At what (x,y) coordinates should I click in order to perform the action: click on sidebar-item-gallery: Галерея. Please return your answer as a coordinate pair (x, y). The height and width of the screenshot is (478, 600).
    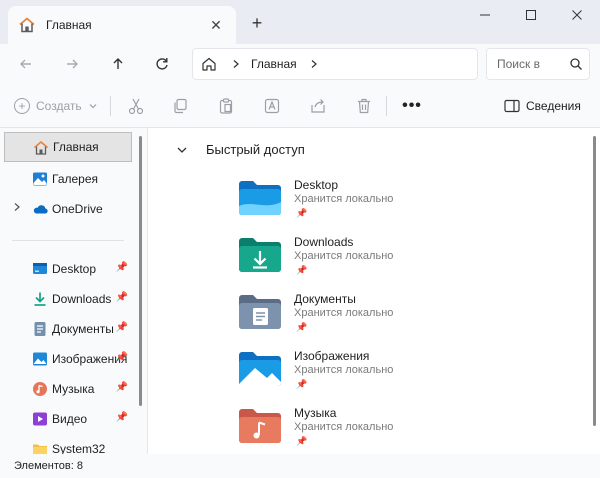
    Looking at the image, I should click on (68, 179).